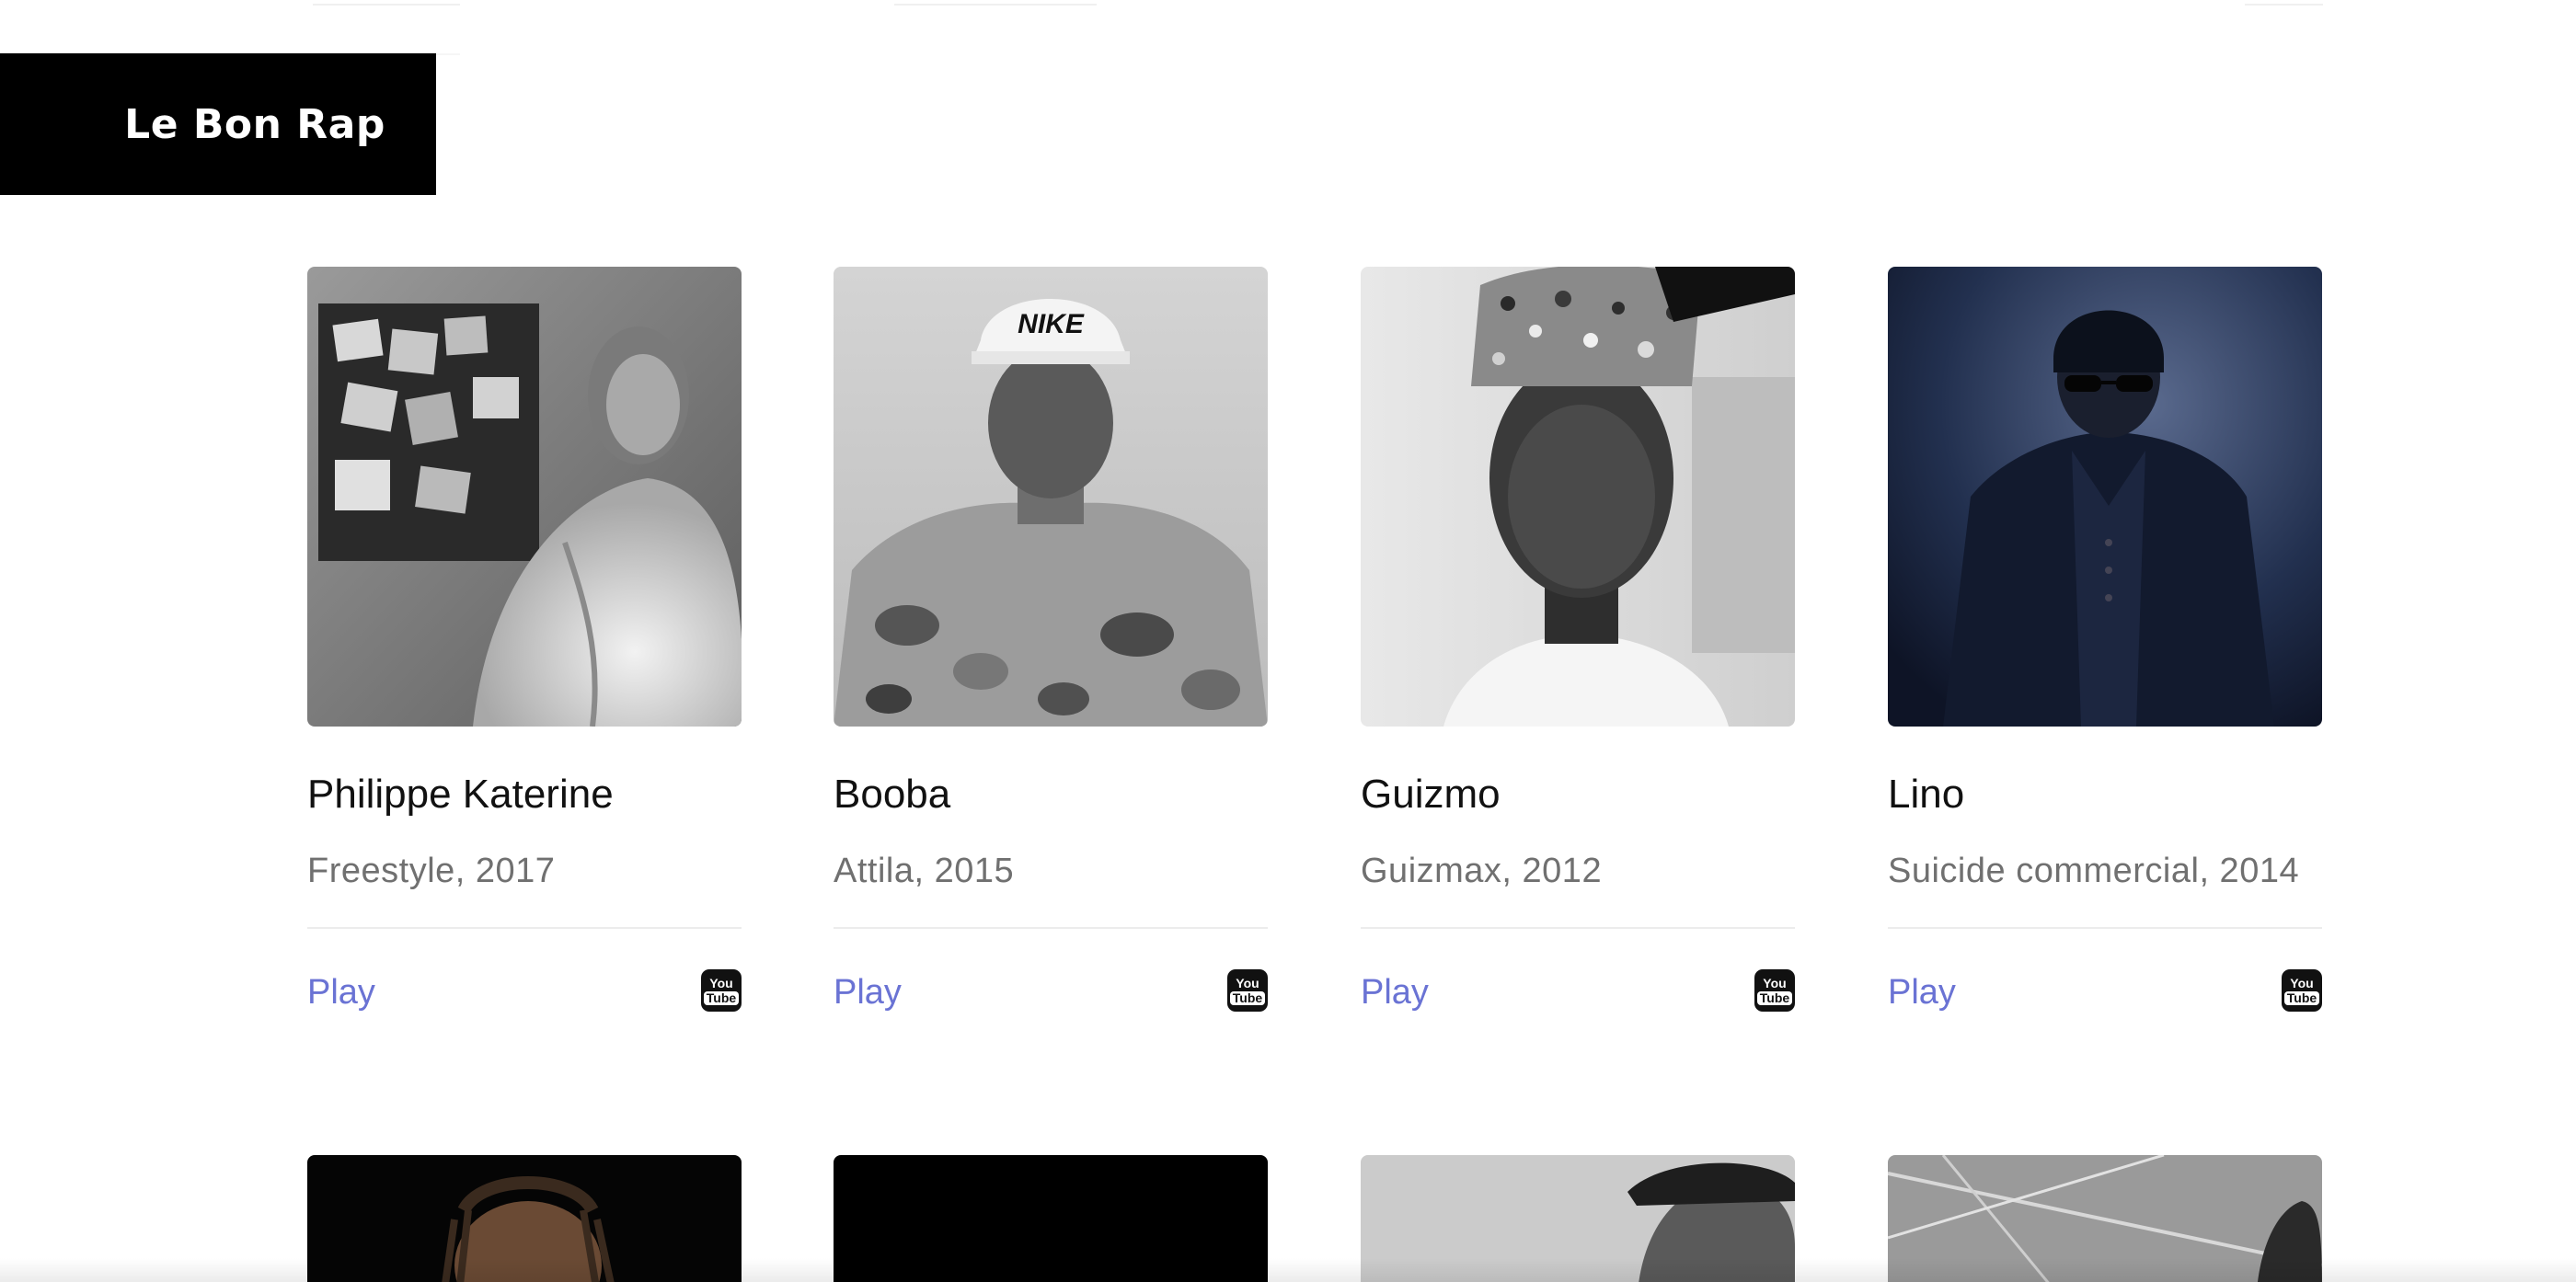 The image size is (2576, 1282). I want to click on artist-card: Guizmo Guizmax, 2012 Play You Tube, so click(1578, 640).